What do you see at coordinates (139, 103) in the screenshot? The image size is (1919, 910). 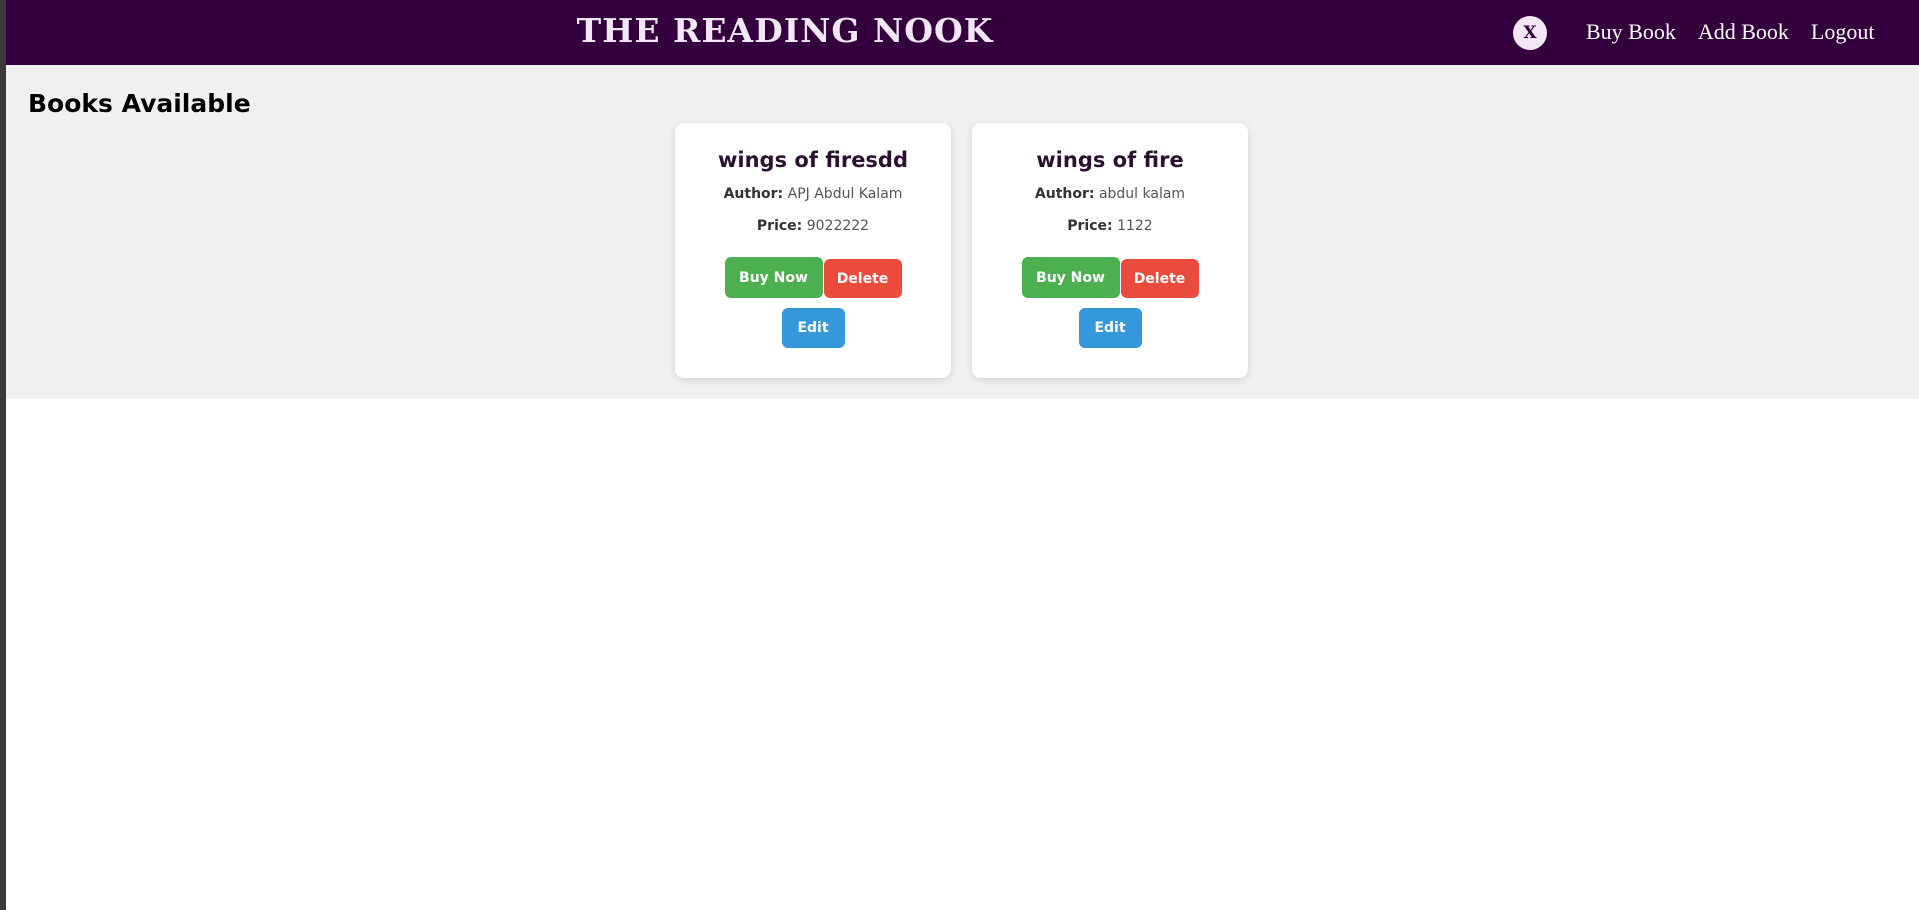 I see `page-title: Books Available` at bounding box center [139, 103].